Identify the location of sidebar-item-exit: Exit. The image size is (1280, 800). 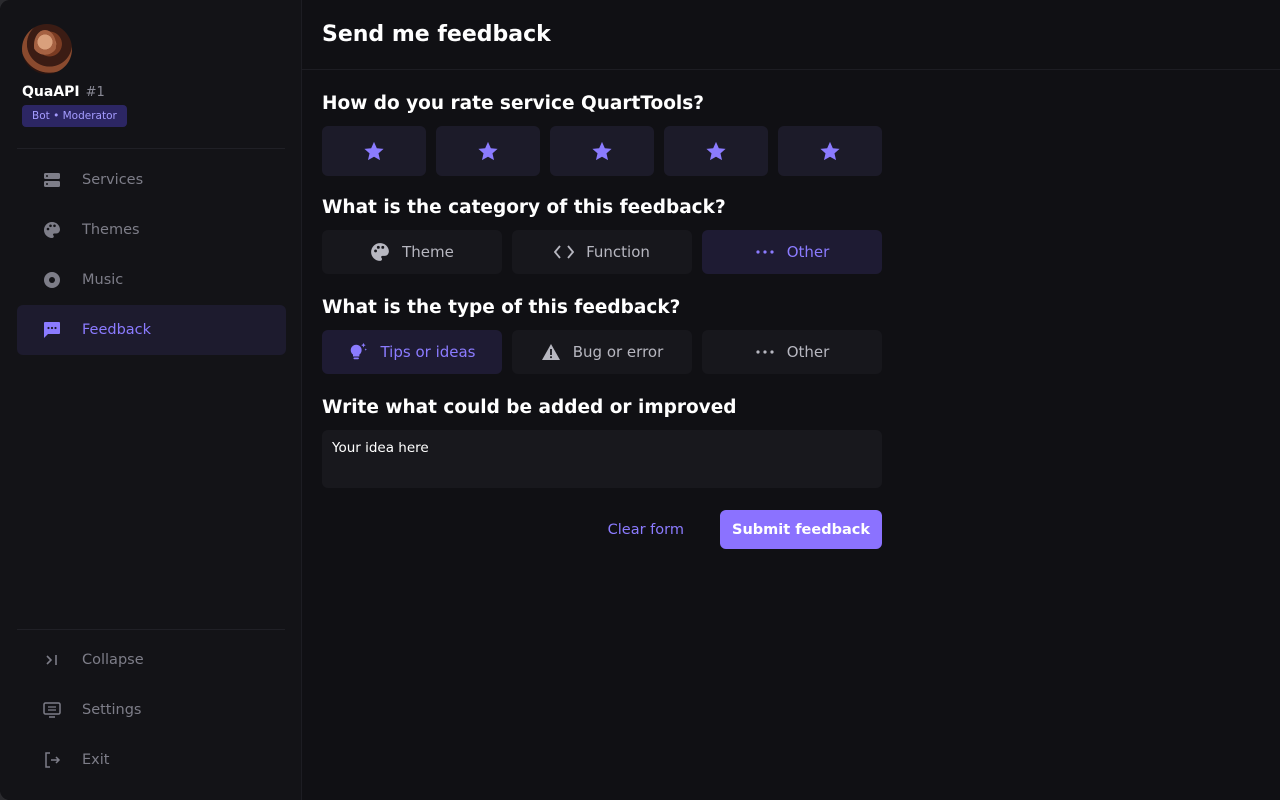
(151, 760).